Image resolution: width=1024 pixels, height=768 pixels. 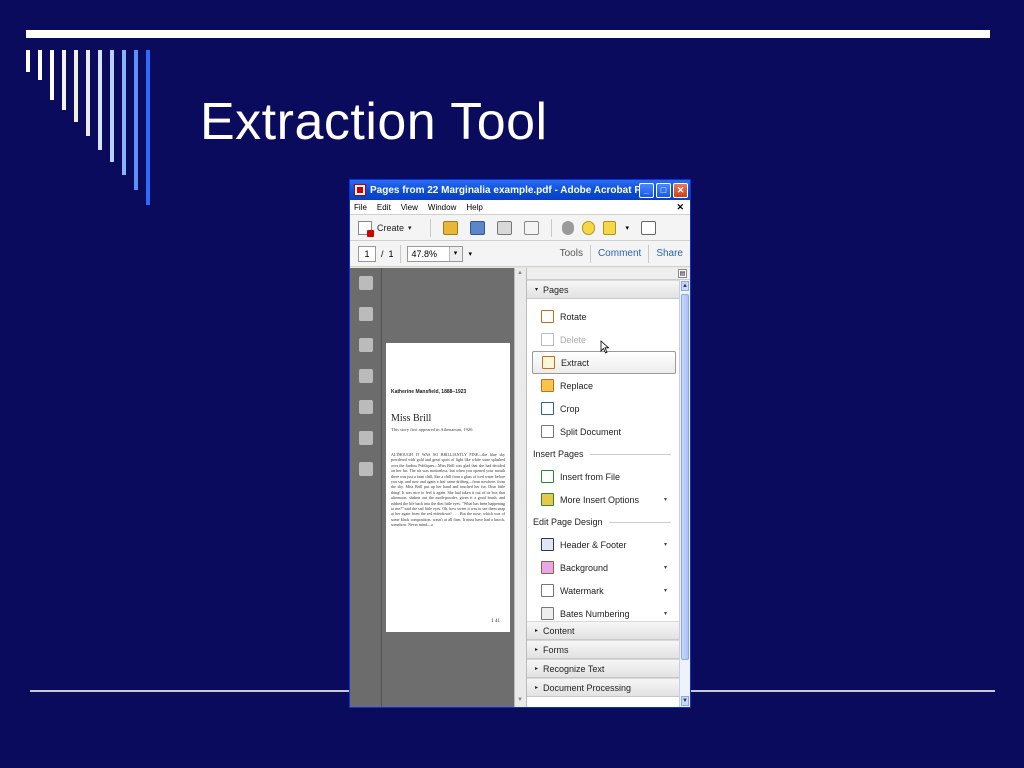 I want to click on panel-scrollbar: ▲ ▼, so click(x=684, y=493).